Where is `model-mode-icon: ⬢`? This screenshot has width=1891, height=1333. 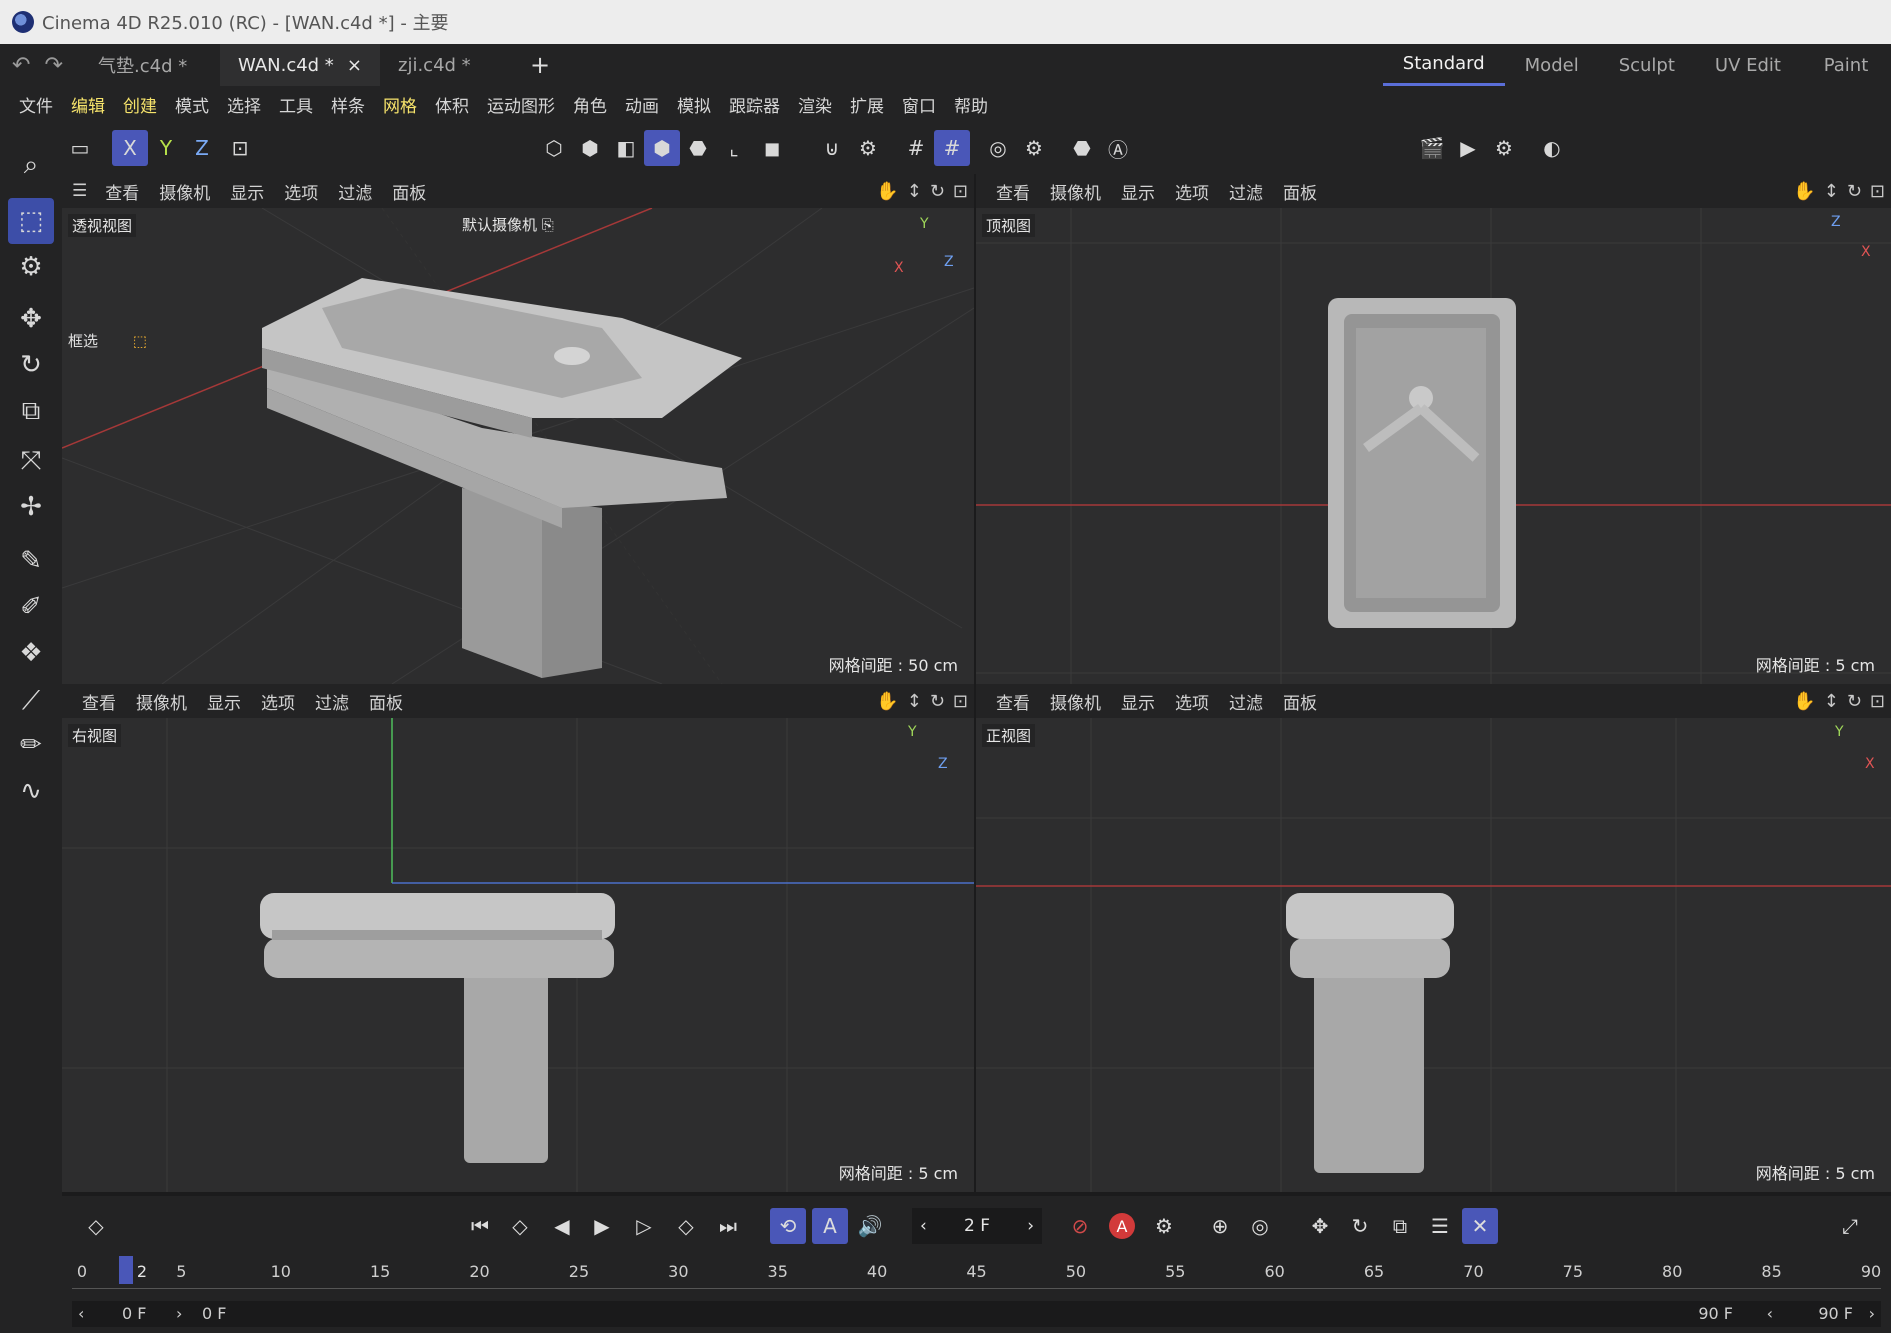 model-mode-icon: ⬢ is located at coordinates (662, 148).